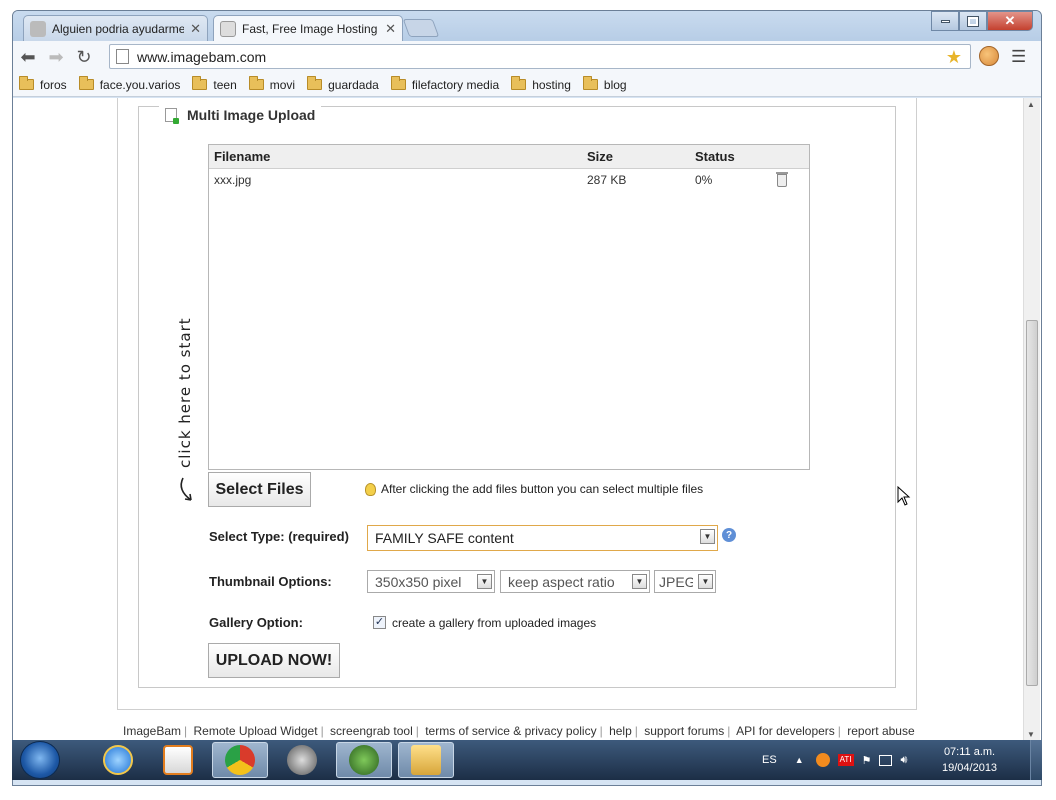 The height and width of the screenshot is (800, 1056). I want to click on show-desktop-button, so click(1036, 760).